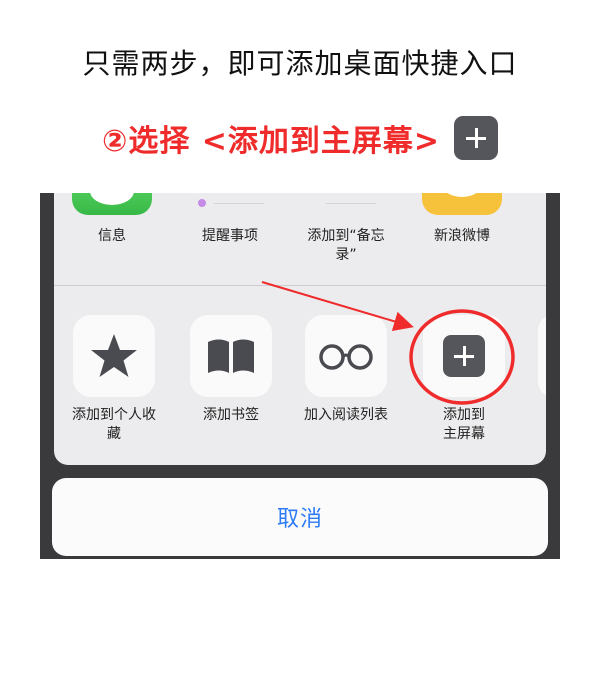 The image size is (600, 680). I want to click on more-action-partial, so click(542, 356).